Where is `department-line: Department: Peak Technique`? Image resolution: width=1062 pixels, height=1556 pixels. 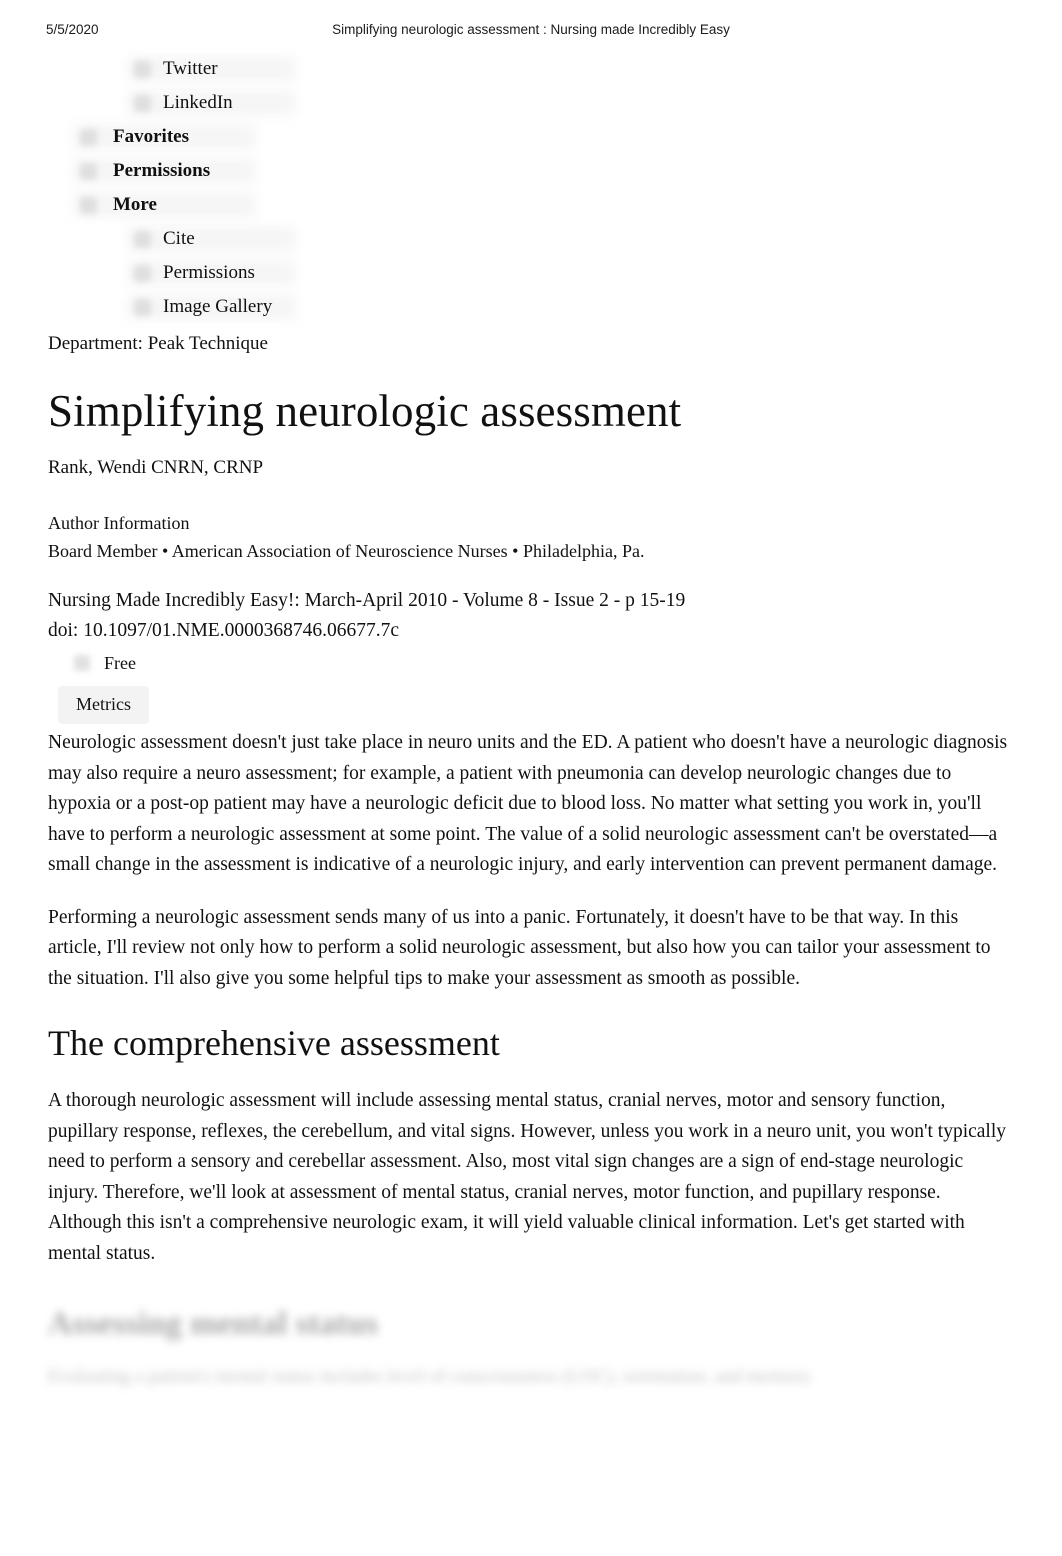 department-line: Department: Peak Technique is located at coordinates (158, 343).